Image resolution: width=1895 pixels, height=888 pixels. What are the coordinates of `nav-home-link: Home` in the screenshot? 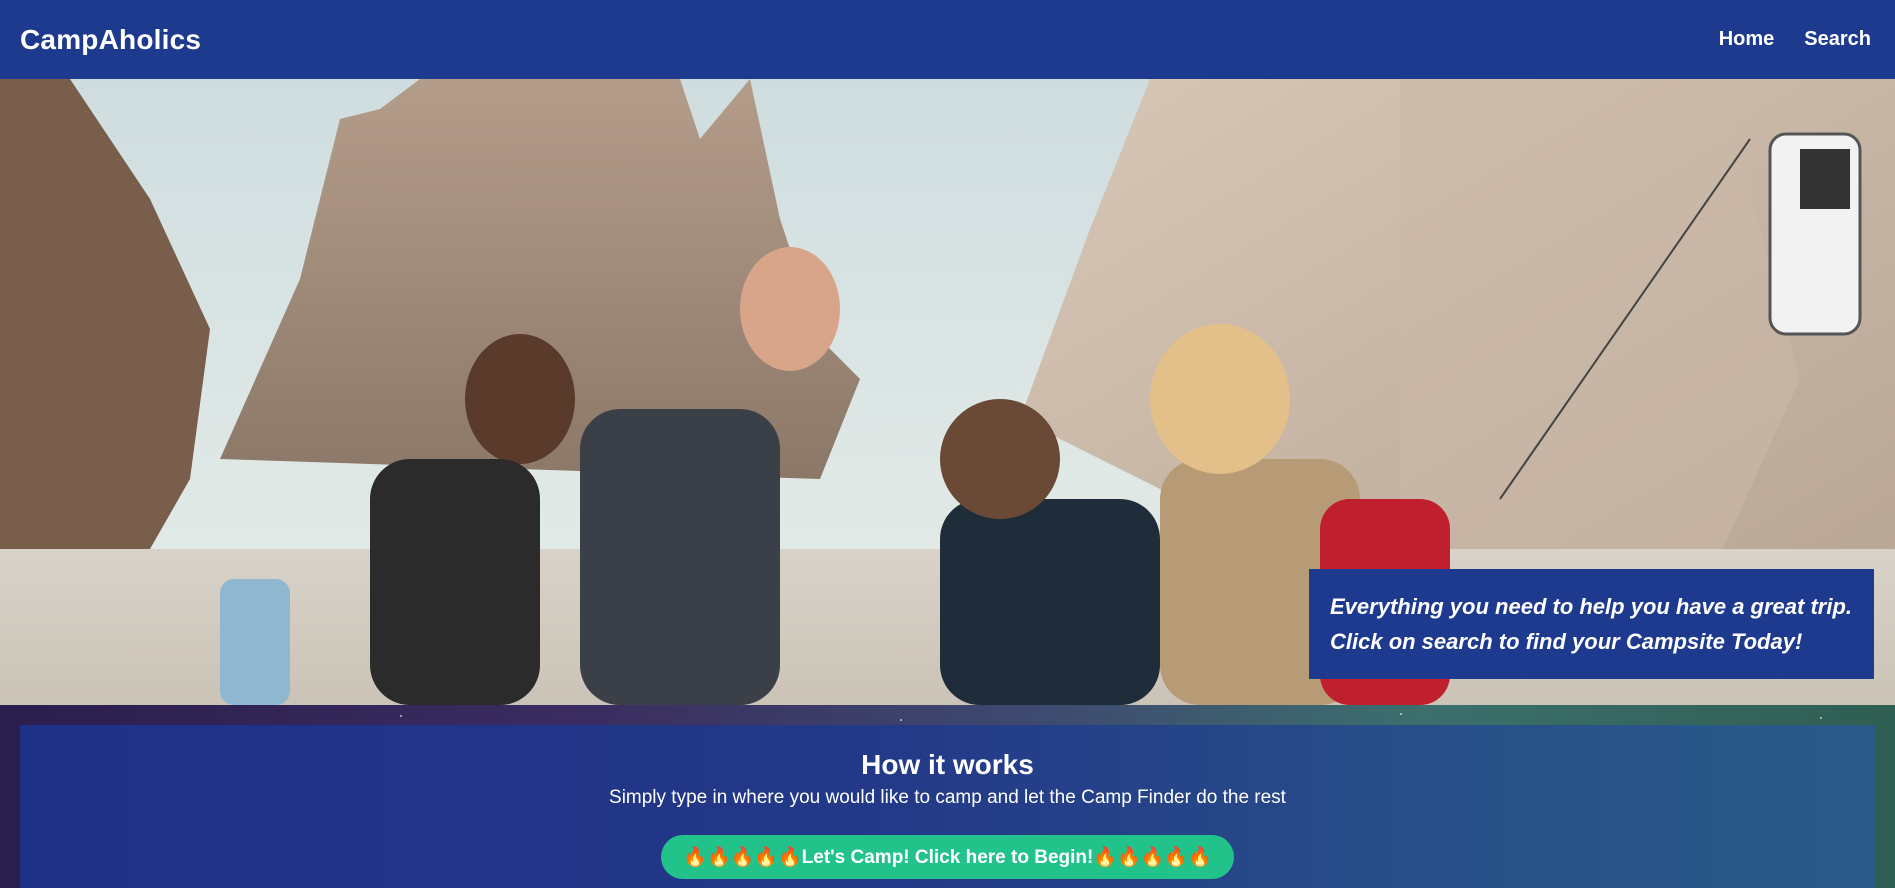 It's located at (1747, 39).